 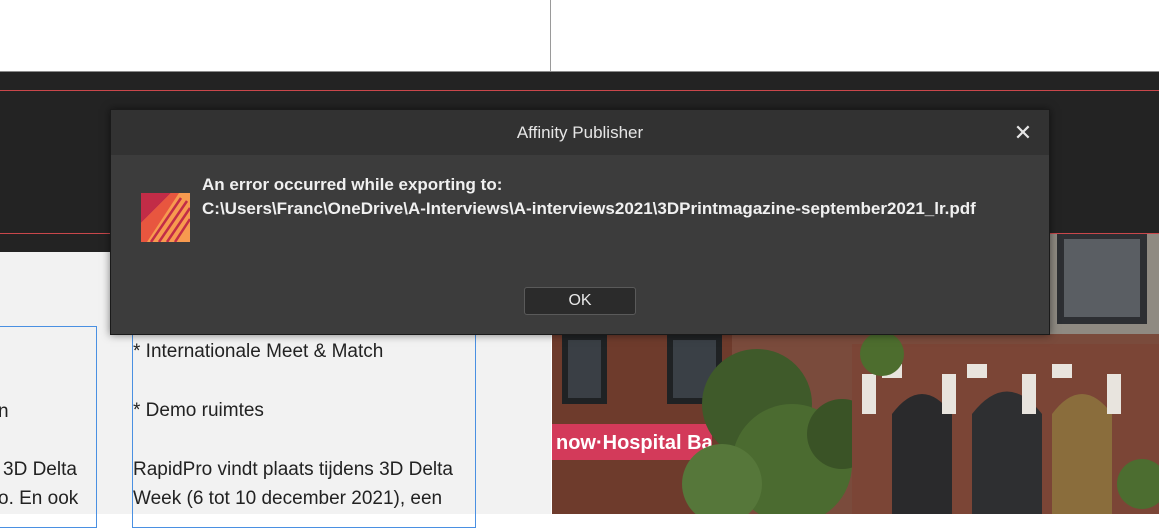 What do you see at coordinates (635, 443) in the screenshot?
I see `photo-sign-text: now·Hospital Ba` at bounding box center [635, 443].